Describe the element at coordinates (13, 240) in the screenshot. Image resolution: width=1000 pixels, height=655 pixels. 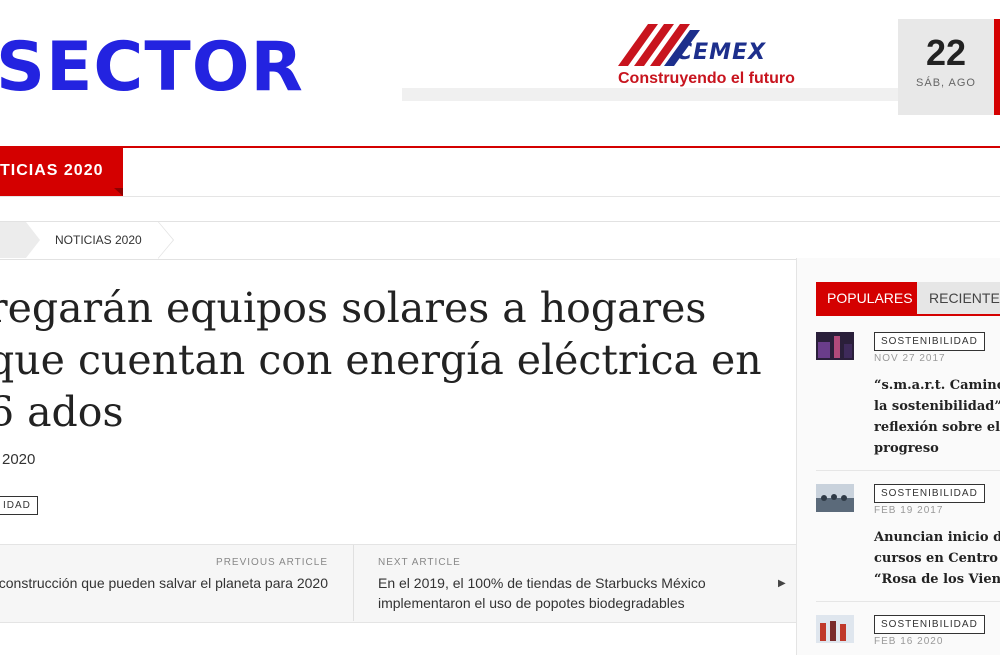
I see `breadcrumb-home` at that location.